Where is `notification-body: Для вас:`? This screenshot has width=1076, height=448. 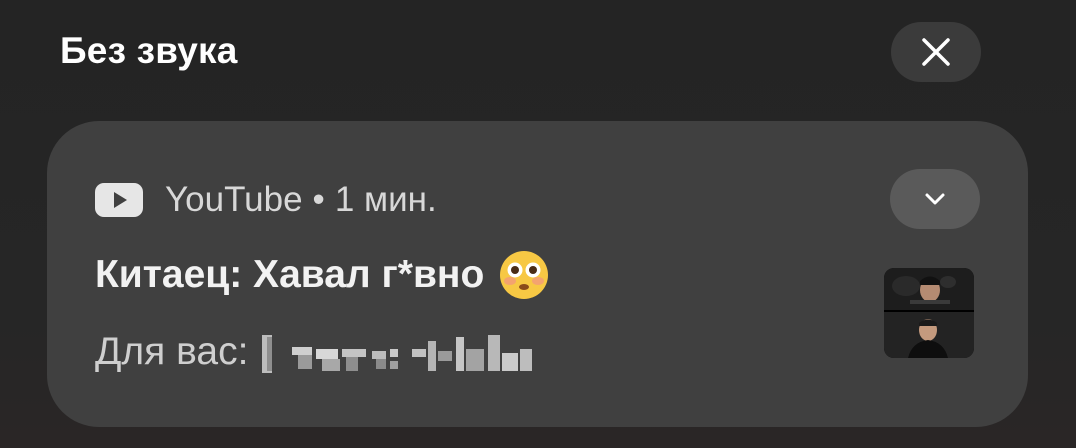
notification-body: Для вас: is located at coordinates (314, 352).